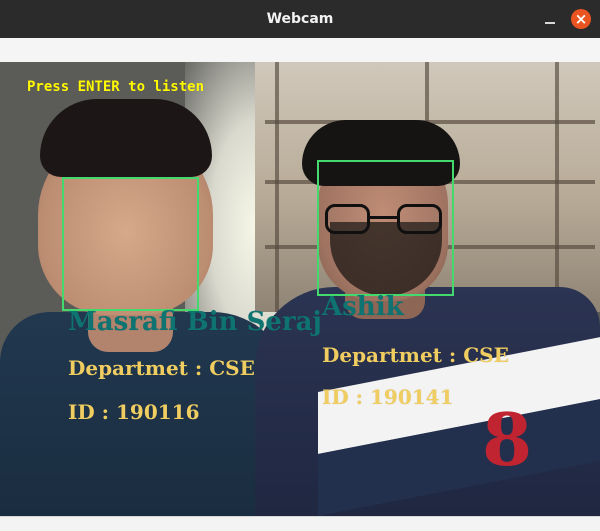 The width and height of the screenshot is (600, 531). What do you see at coordinates (134, 412) in the screenshot?
I see `left-person-id: ID : 190116` at bounding box center [134, 412].